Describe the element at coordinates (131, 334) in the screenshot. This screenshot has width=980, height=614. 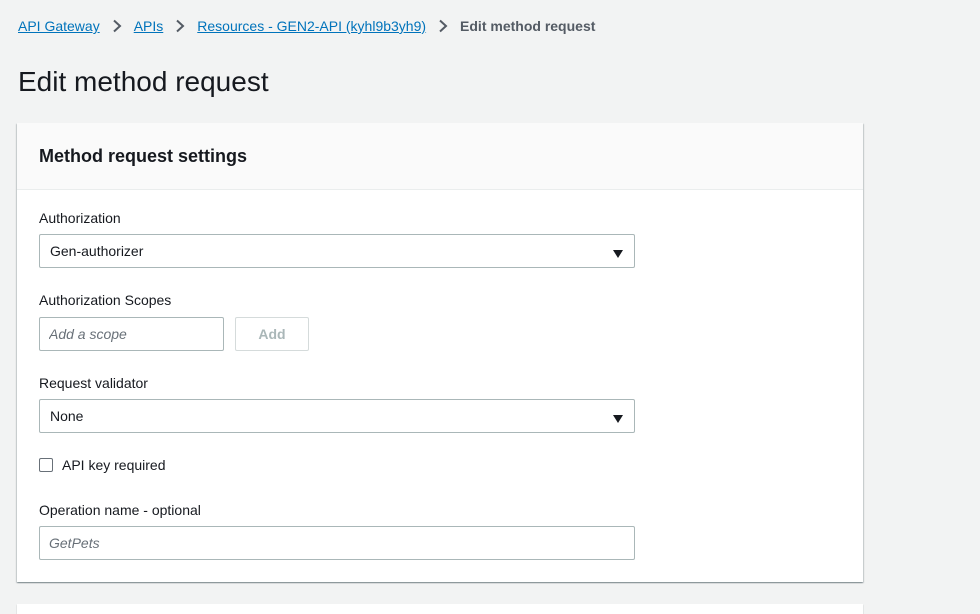
I see `scope-input` at that location.